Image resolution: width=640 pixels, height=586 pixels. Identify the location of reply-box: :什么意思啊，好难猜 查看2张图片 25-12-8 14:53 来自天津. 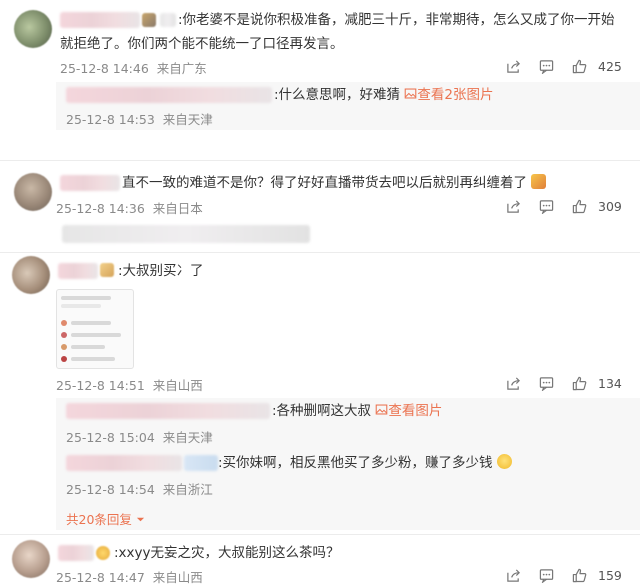
(348, 106).